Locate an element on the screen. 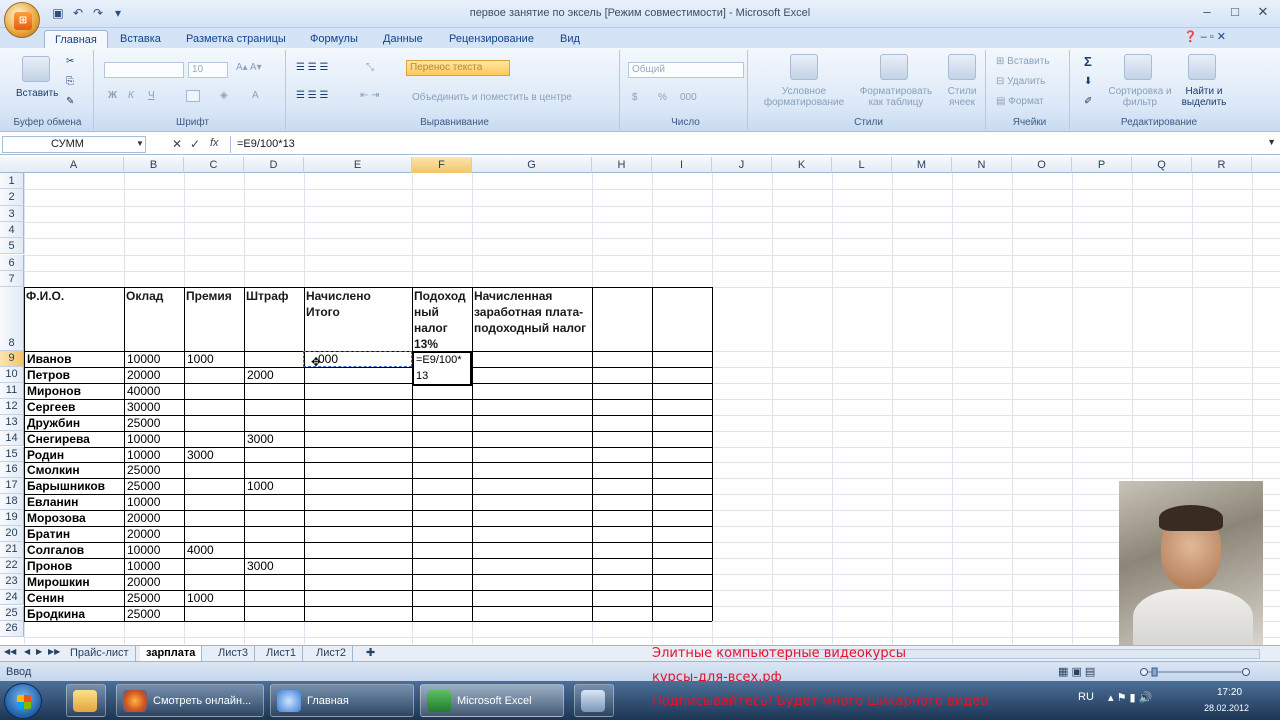 This screenshot has width=1280, height=720. chevron-down-icon: ▼ is located at coordinates (140, 143).